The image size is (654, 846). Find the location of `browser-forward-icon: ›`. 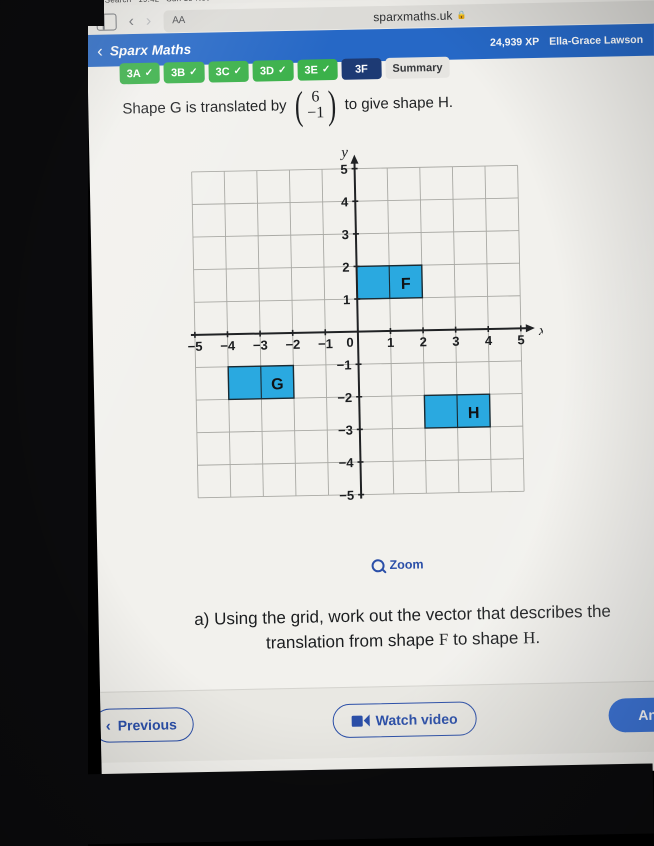

browser-forward-icon: › is located at coordinates (149, 20).